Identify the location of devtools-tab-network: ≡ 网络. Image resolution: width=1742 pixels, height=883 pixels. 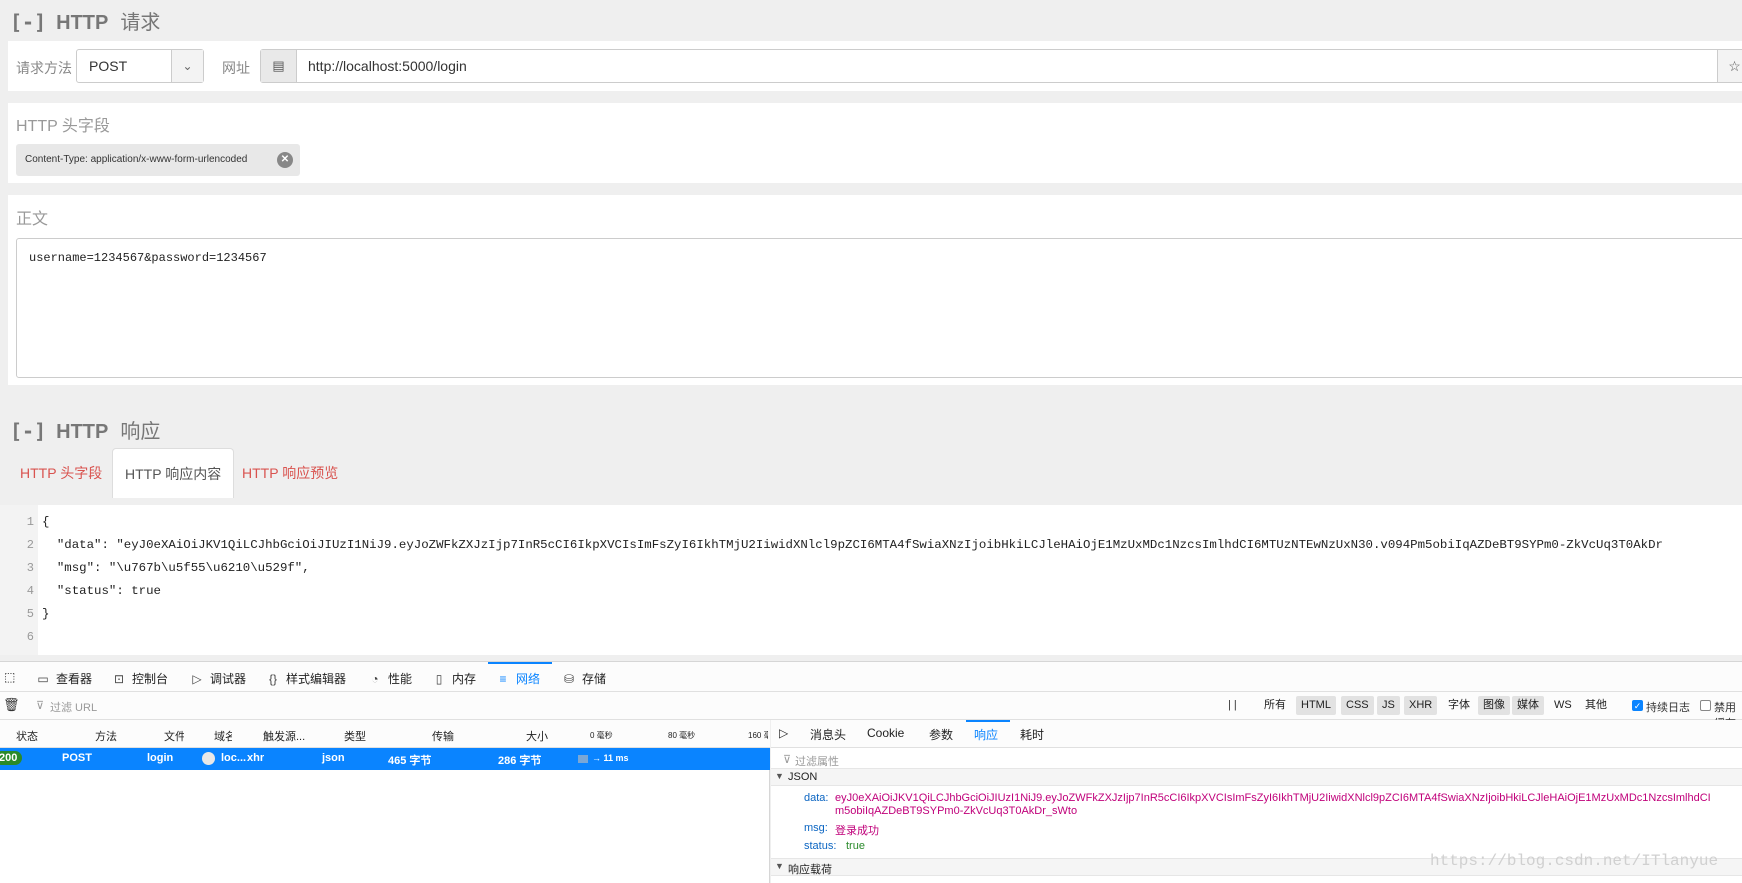
(518, 678).